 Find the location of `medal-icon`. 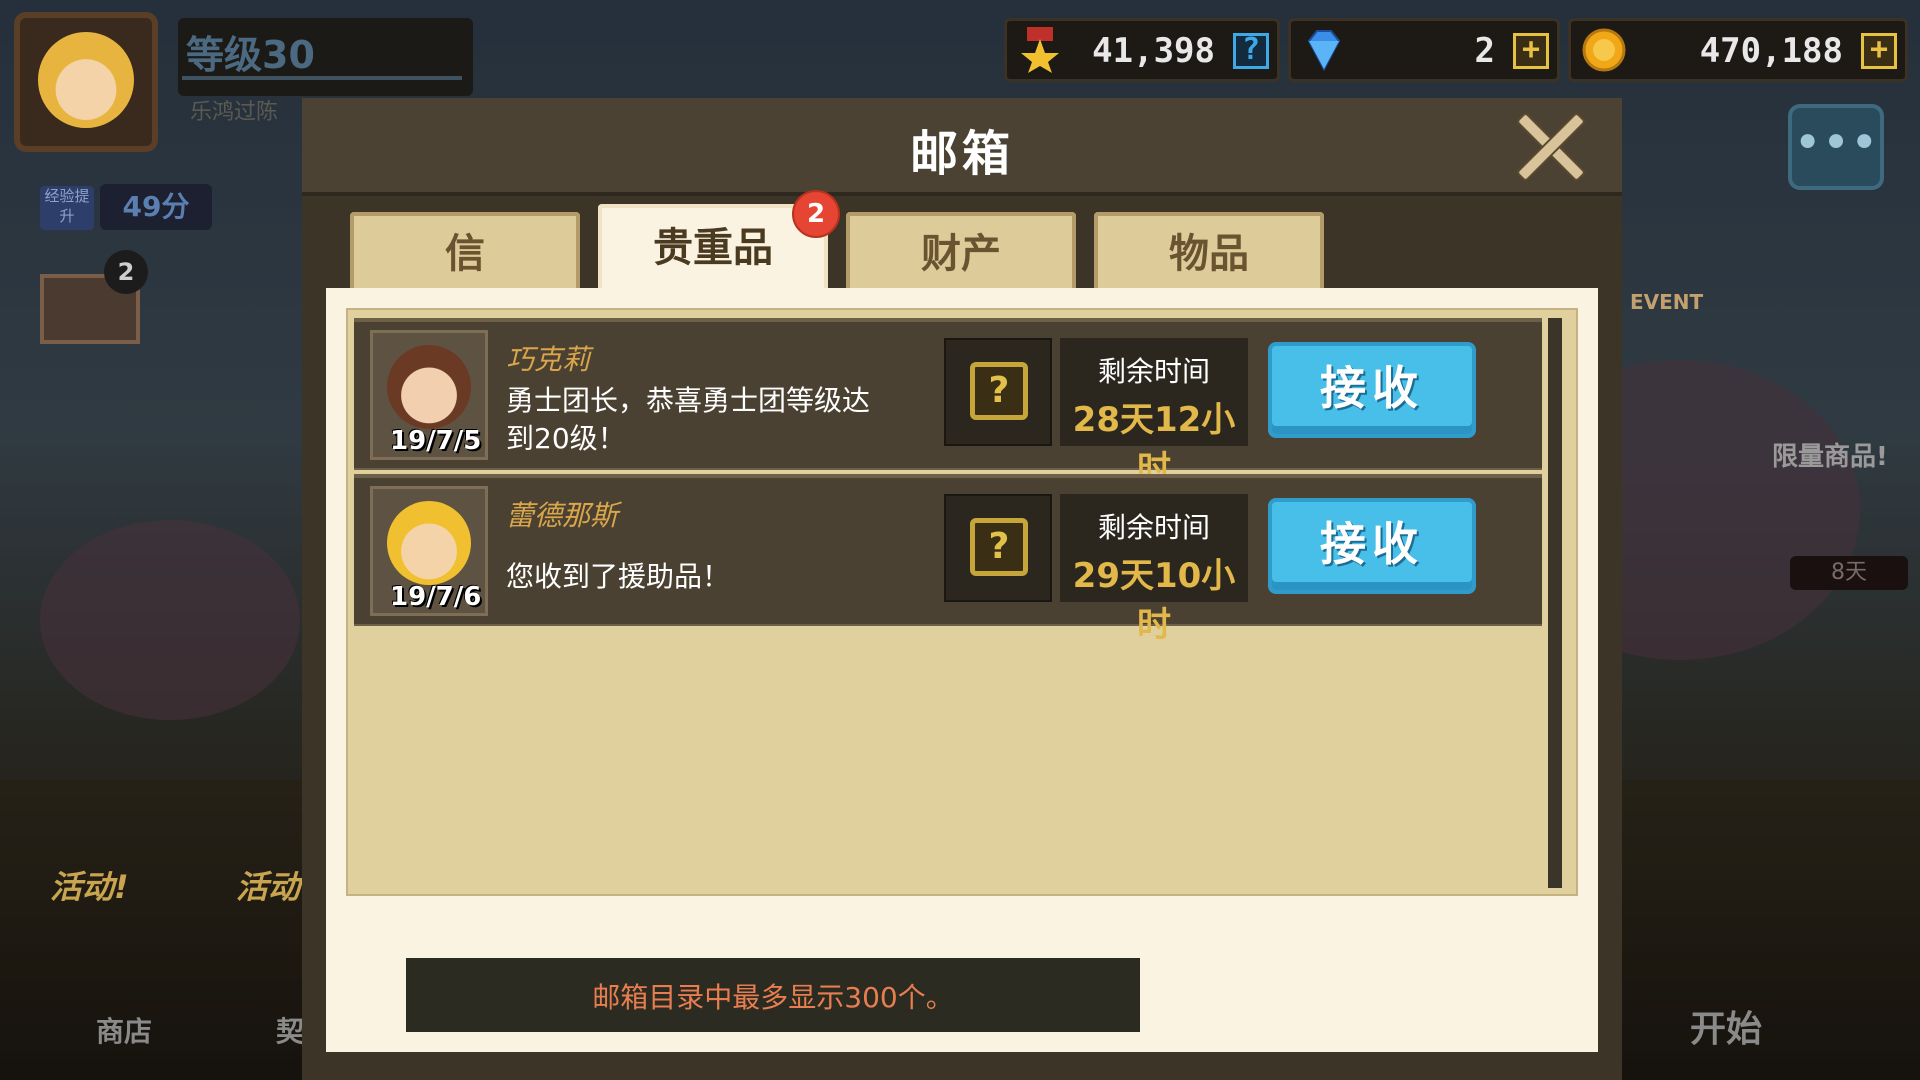

medal-icon is located at coordinates (1040, 50).